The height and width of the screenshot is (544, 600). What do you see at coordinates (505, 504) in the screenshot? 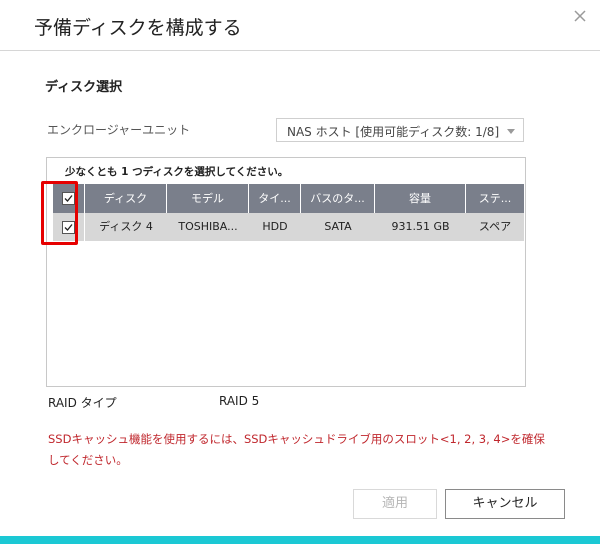
I see `cancel-button: キャンセル` at bounding box center [505, 504].